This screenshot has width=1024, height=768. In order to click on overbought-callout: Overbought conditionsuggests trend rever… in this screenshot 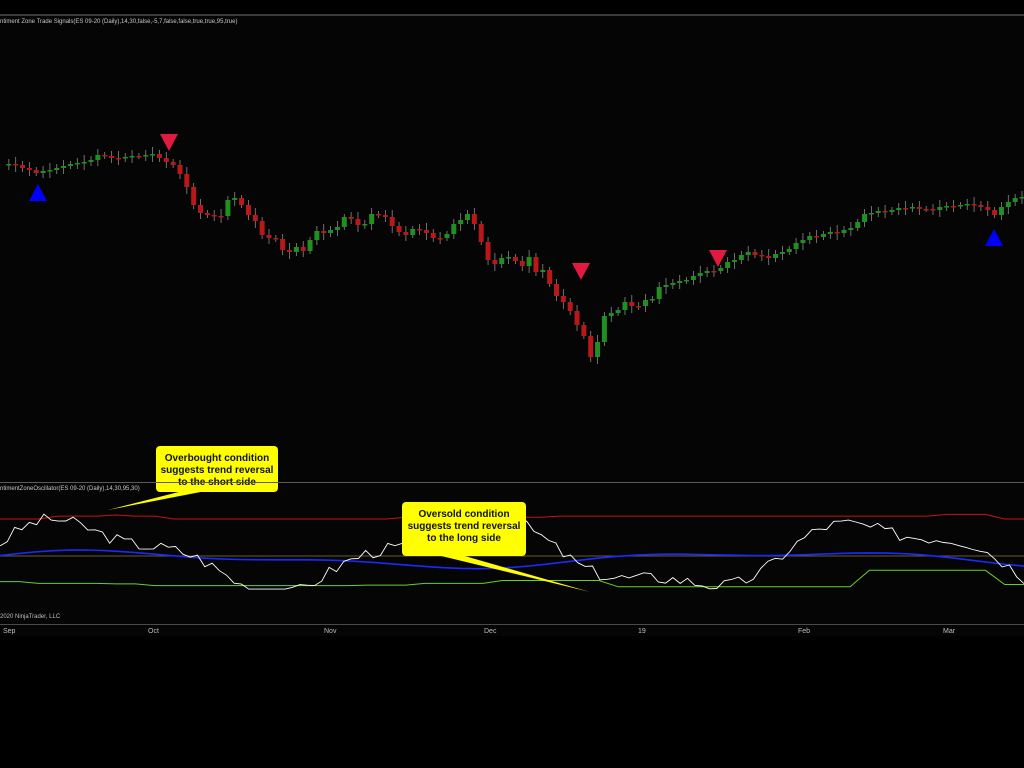, I will do `click(193, 478)`.